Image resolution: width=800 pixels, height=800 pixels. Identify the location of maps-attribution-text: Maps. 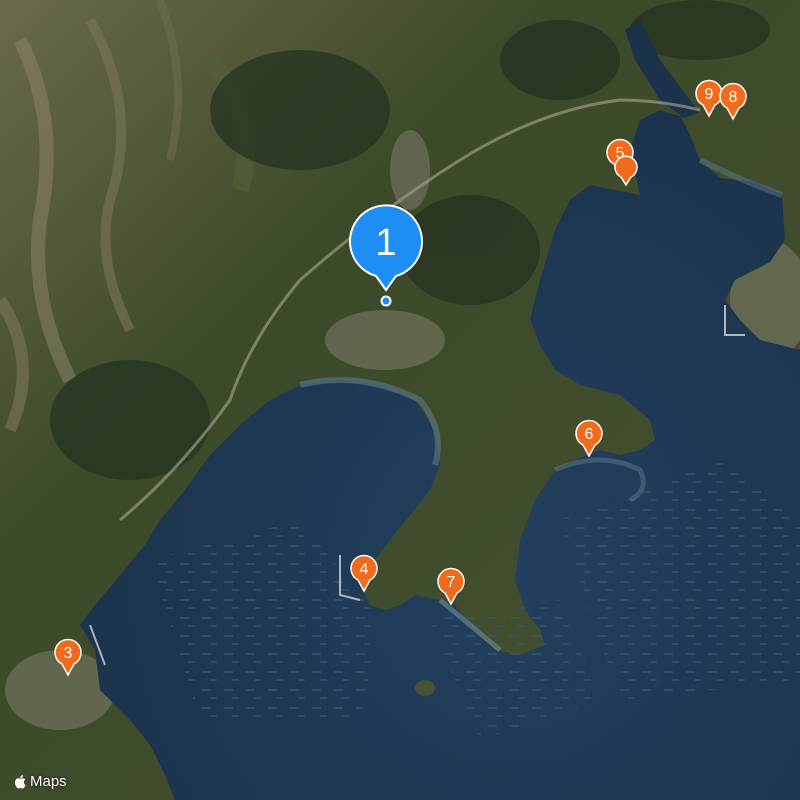
(48, 781).